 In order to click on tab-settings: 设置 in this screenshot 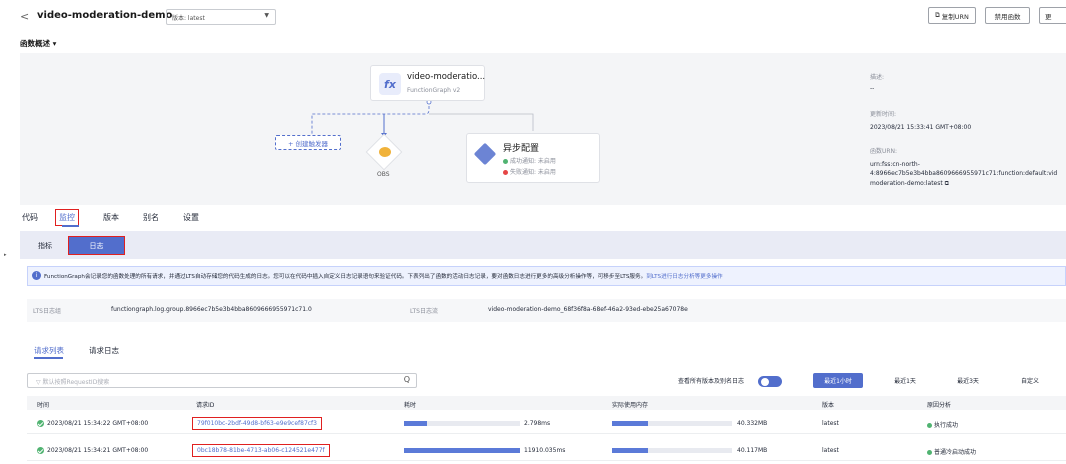, I will do `click(191, 217)`.